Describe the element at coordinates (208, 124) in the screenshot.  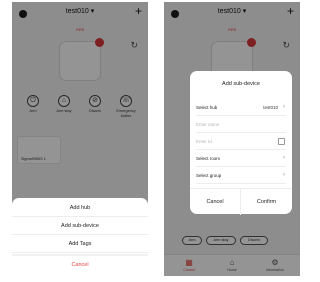
I see `name-placeholder: Enter name` at that location.